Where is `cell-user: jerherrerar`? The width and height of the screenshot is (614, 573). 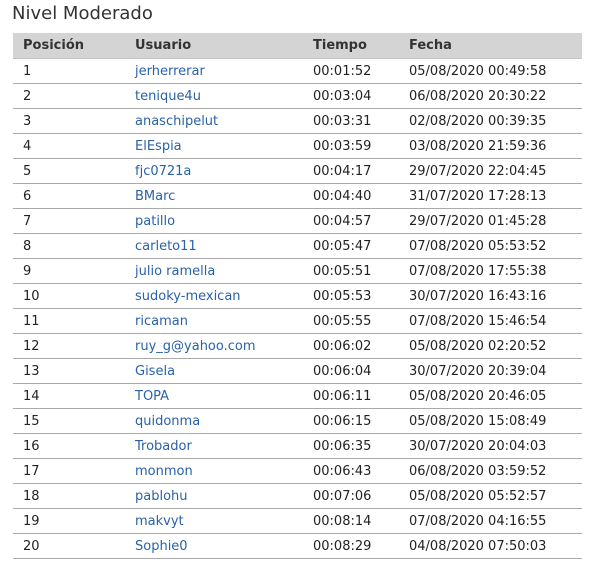
cell-user: jerherrerar is located at coordinates (224, 71).